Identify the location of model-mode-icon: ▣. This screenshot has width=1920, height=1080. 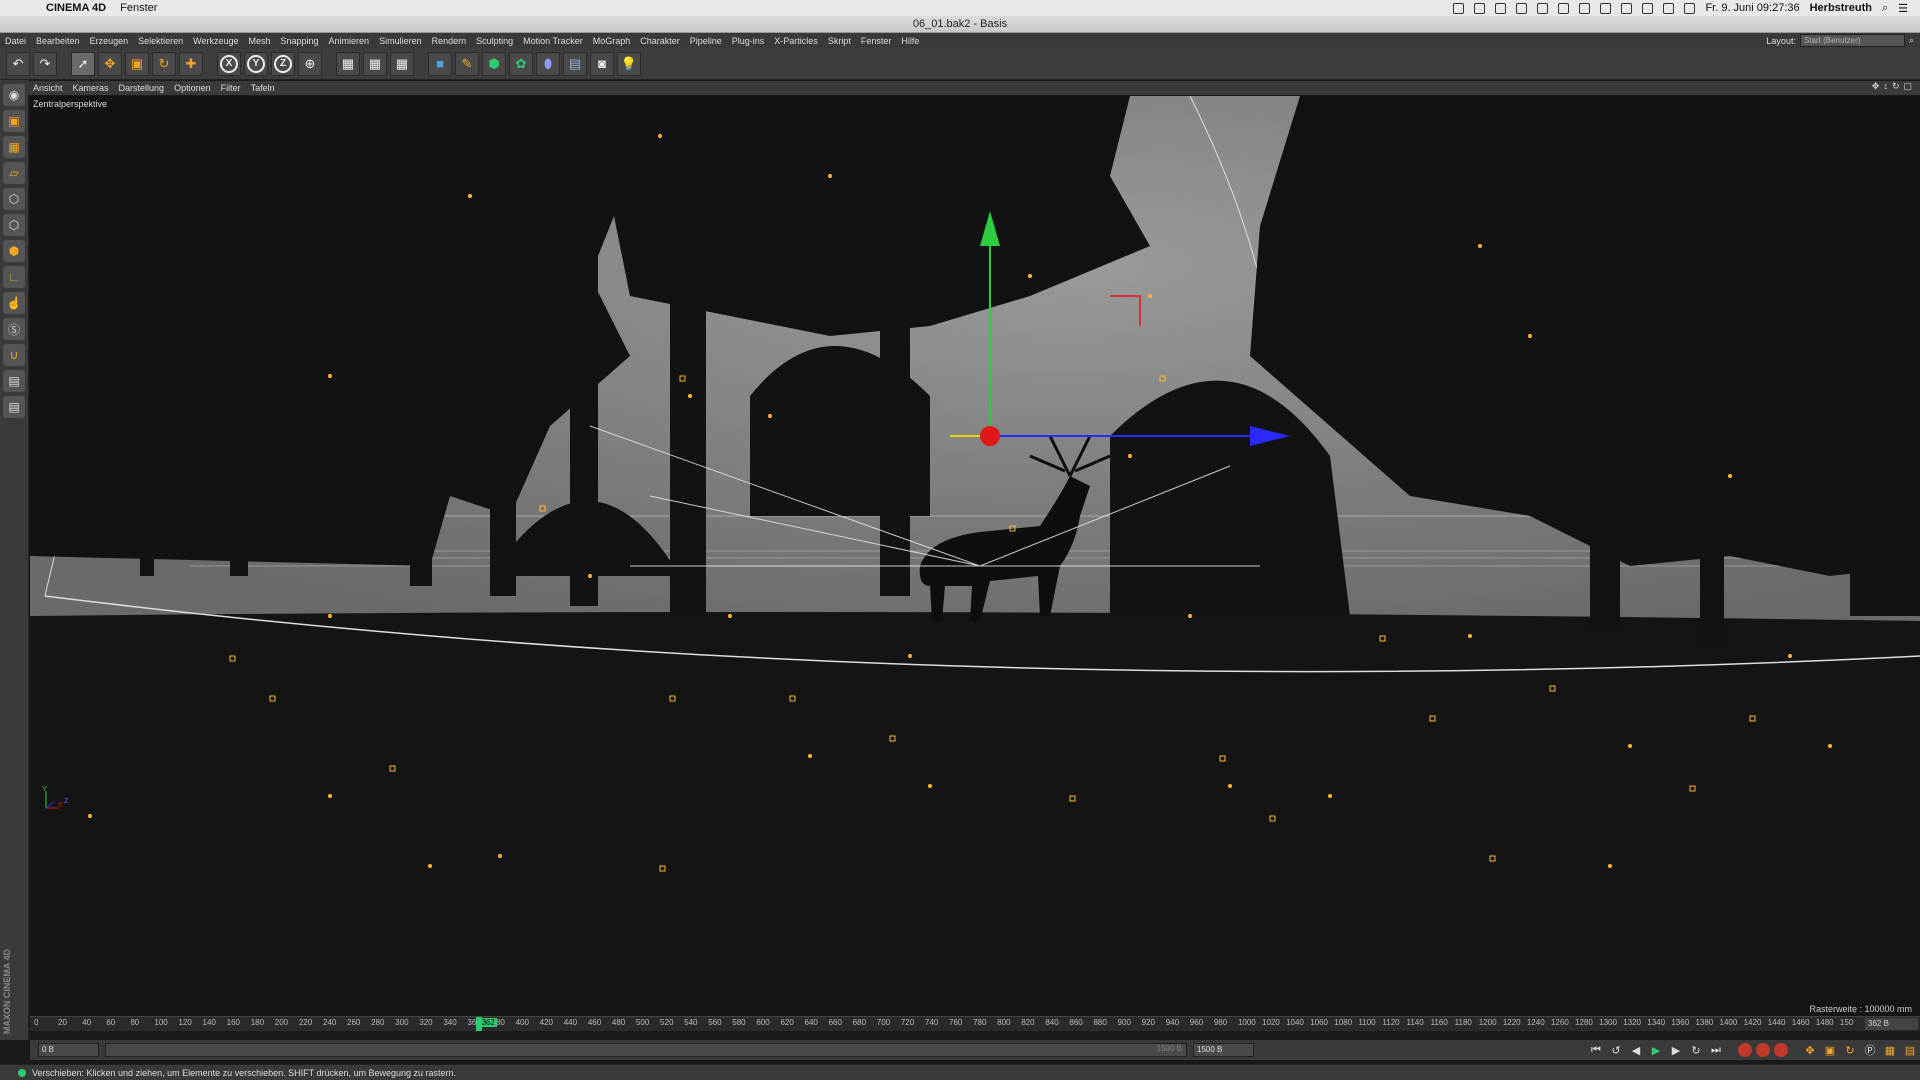
(14, 121).